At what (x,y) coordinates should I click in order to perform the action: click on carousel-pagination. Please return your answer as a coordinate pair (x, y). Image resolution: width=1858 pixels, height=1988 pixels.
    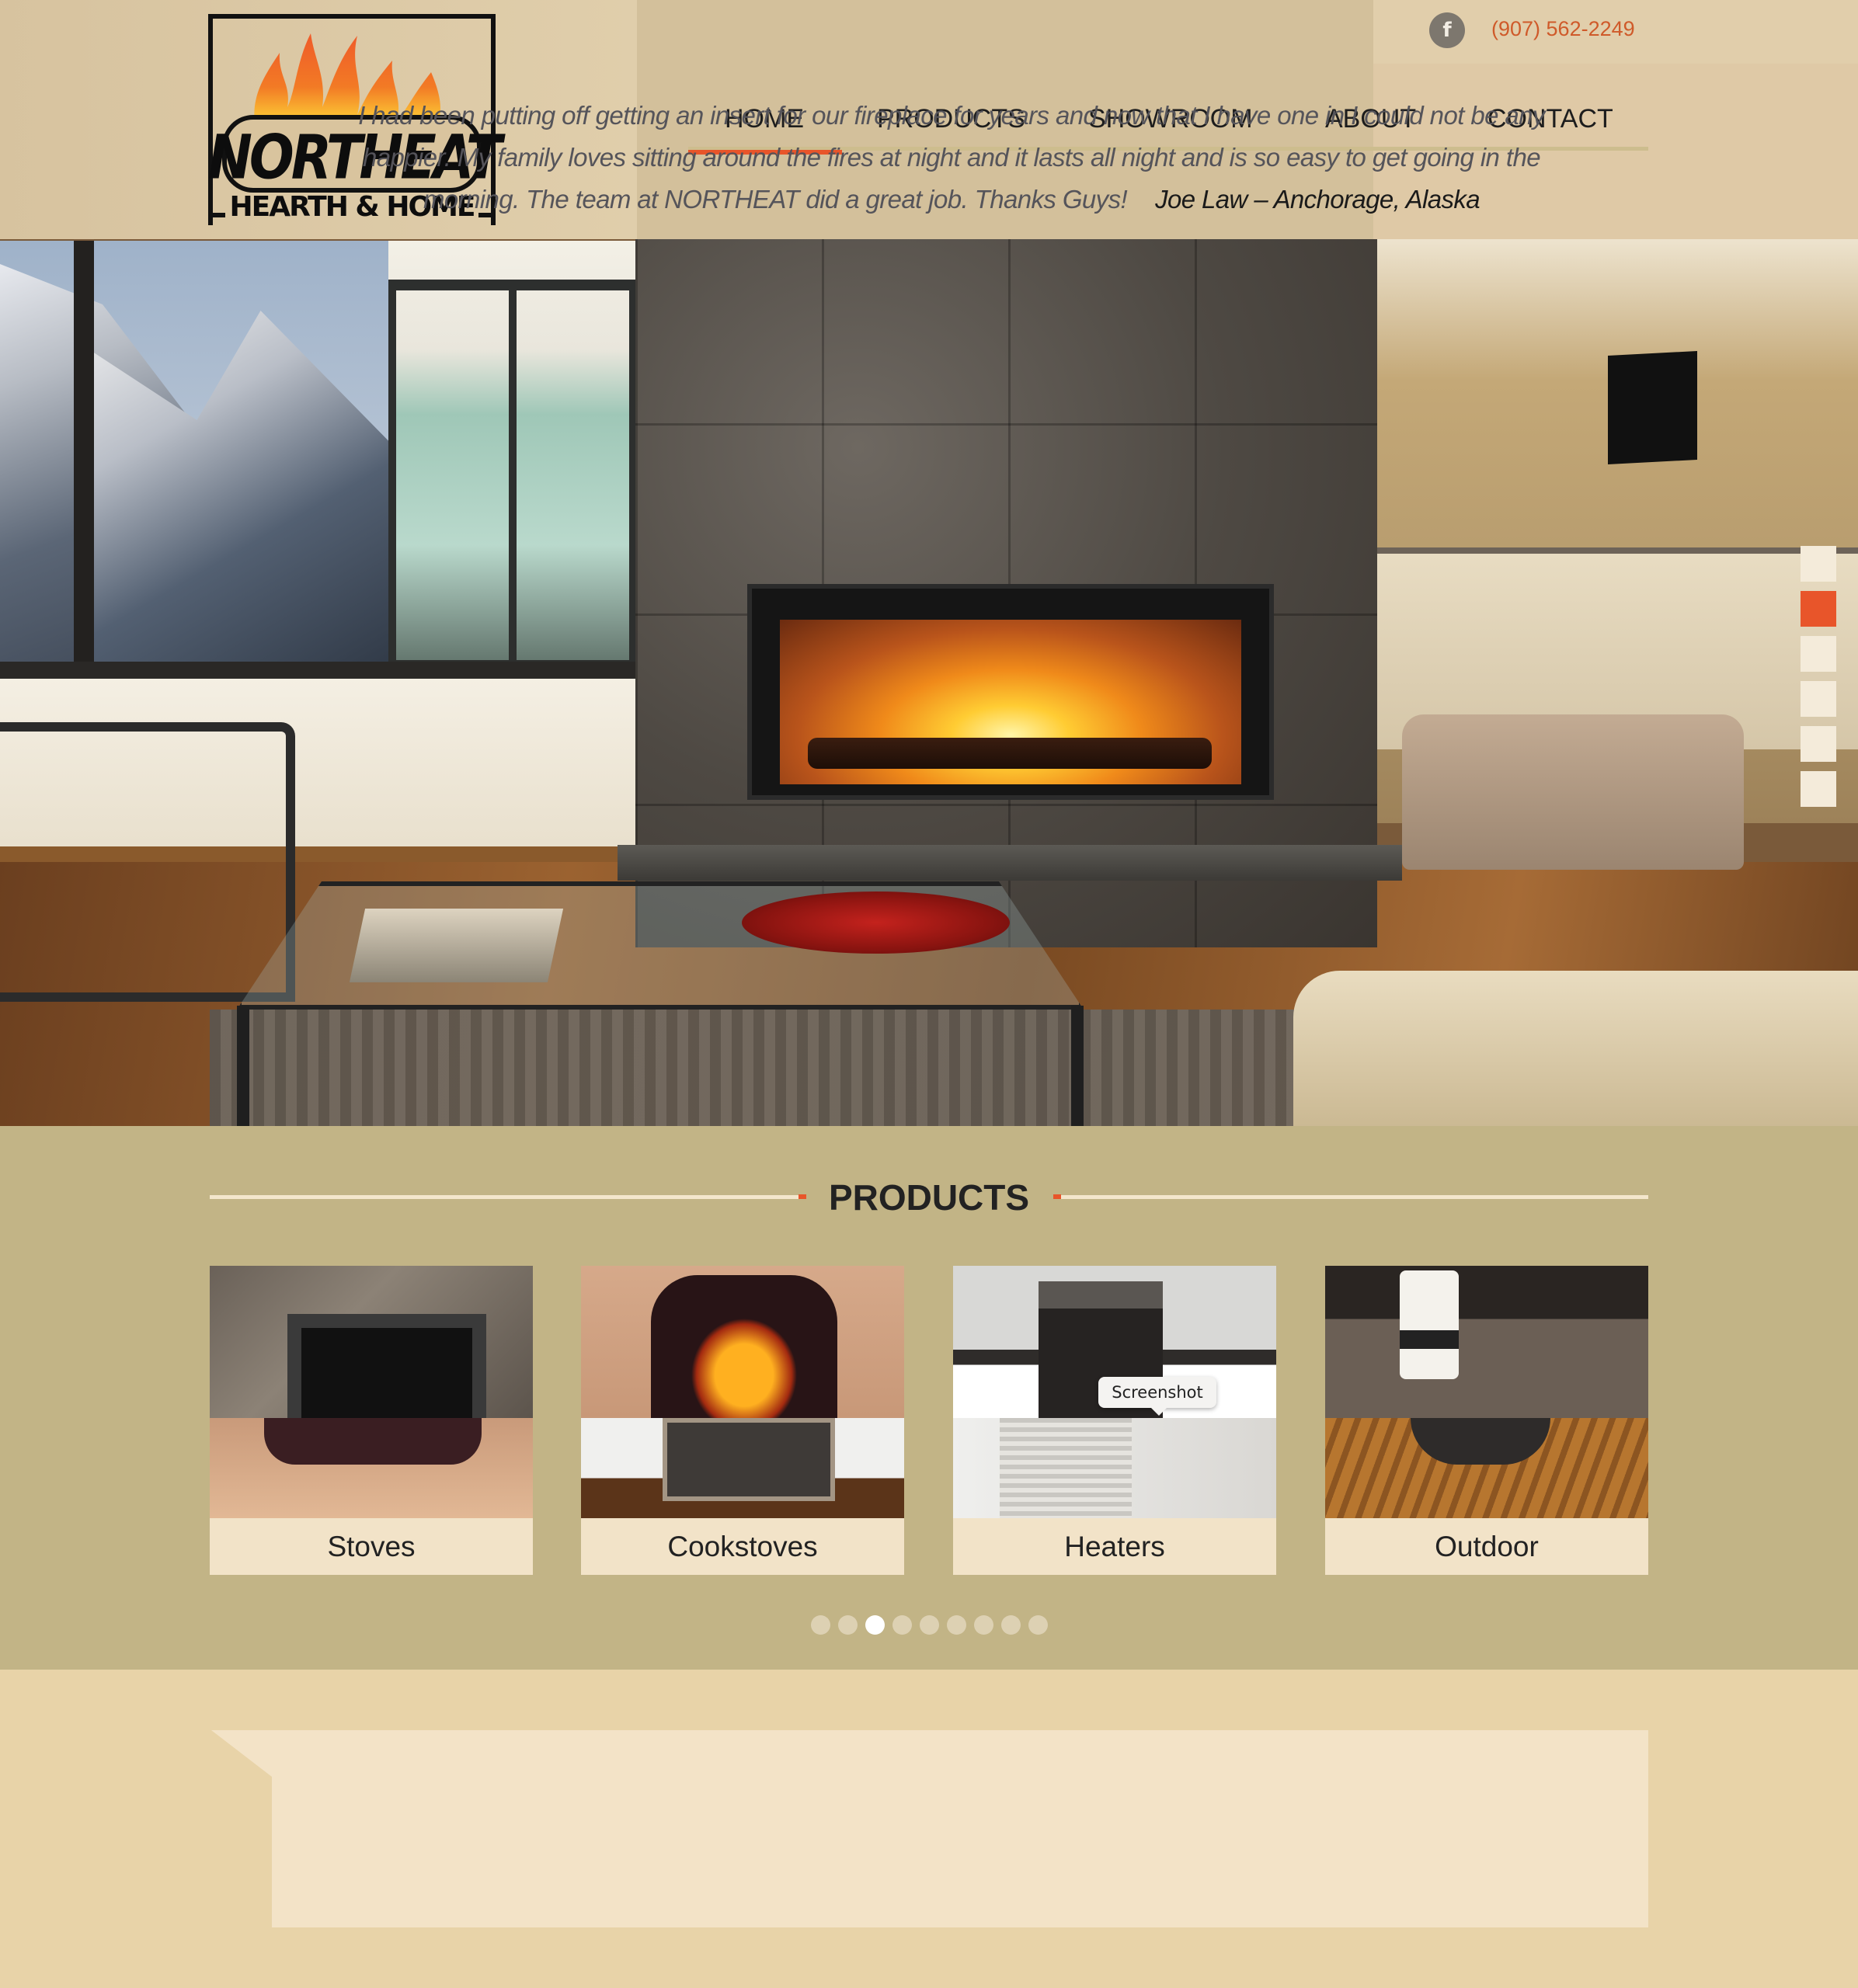
    Looking at the image, I should click on (929, 1627).